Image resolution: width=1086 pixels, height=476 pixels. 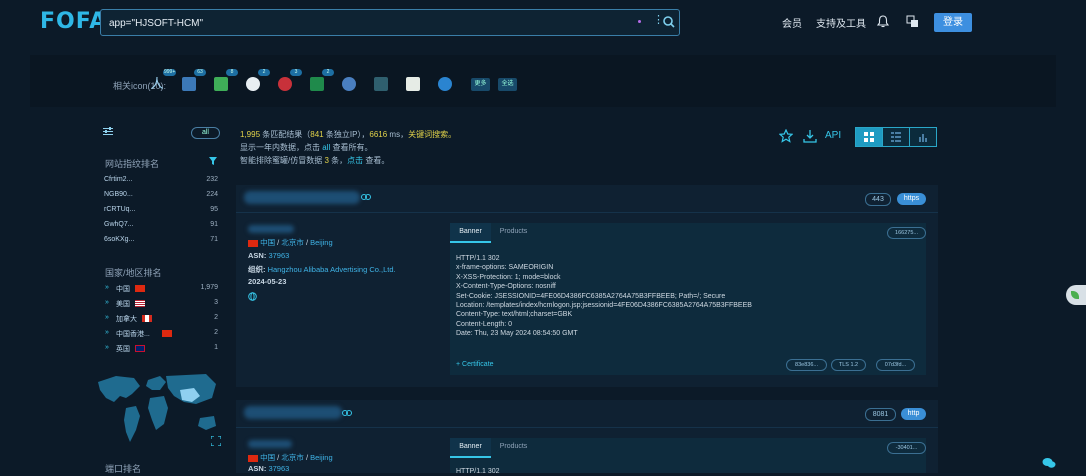 I want to click on org-link: Hangzhou Alibaba Advertising Co.,Ltd., so click(x=332, y=269).